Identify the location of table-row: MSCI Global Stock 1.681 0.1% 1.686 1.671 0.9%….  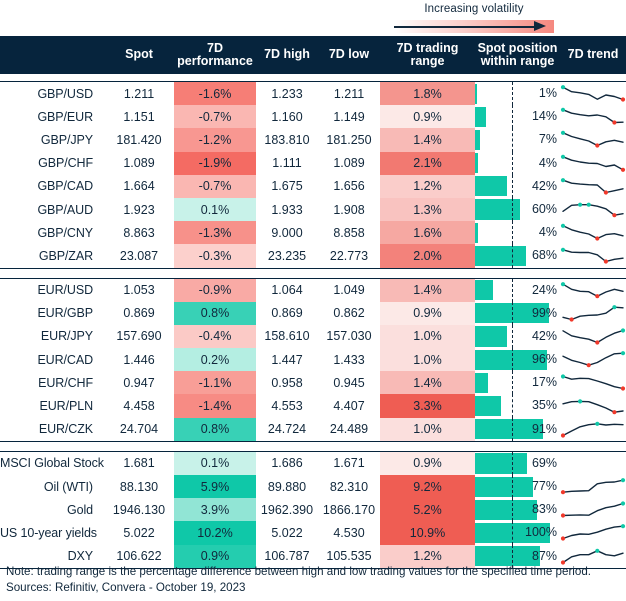
(313, 463).